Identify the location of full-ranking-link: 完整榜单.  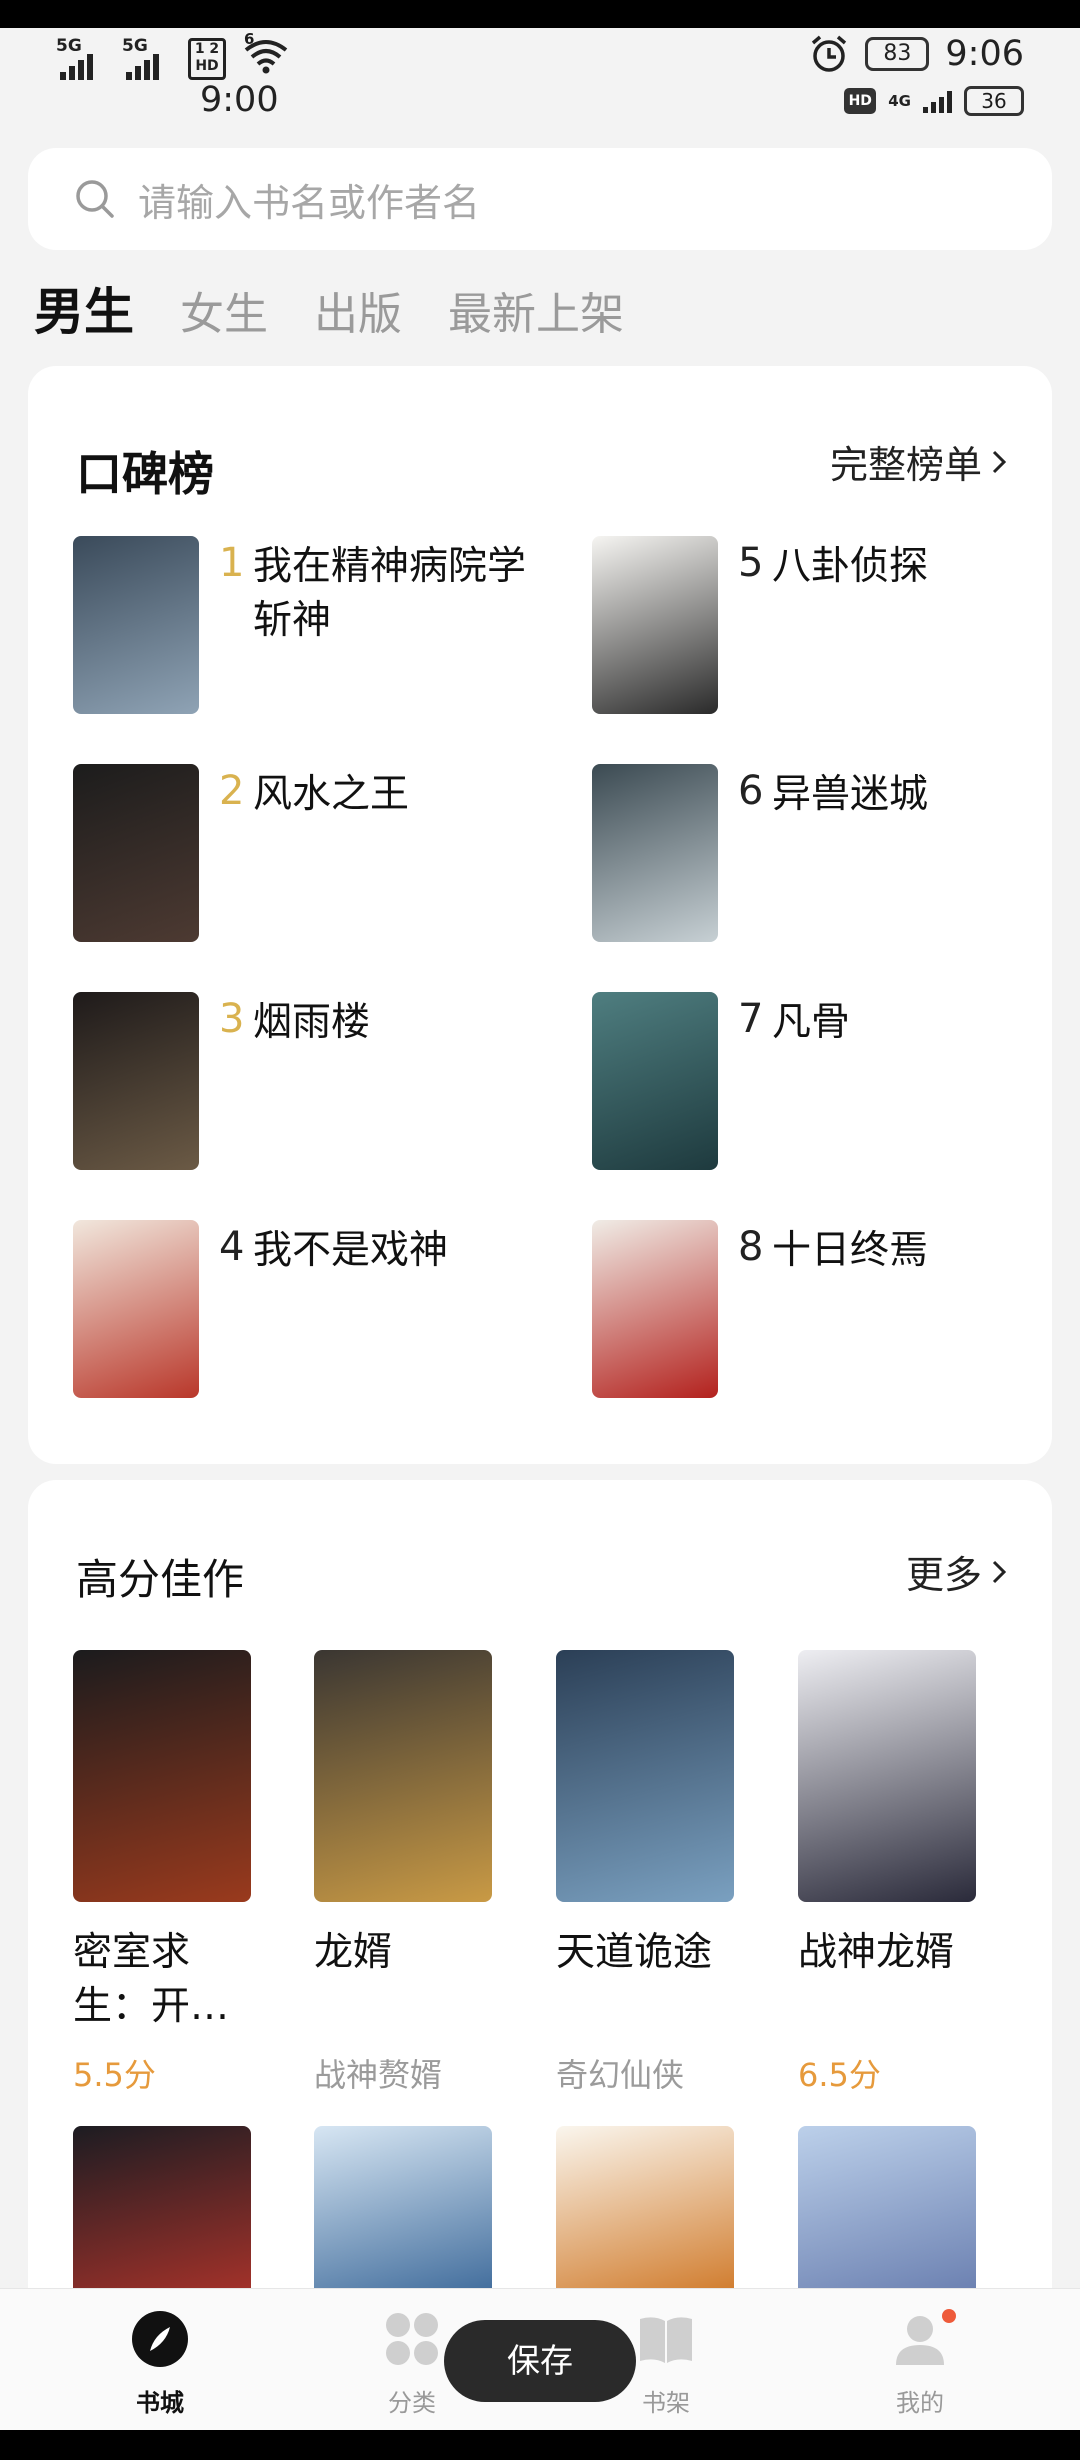
(918, 461).